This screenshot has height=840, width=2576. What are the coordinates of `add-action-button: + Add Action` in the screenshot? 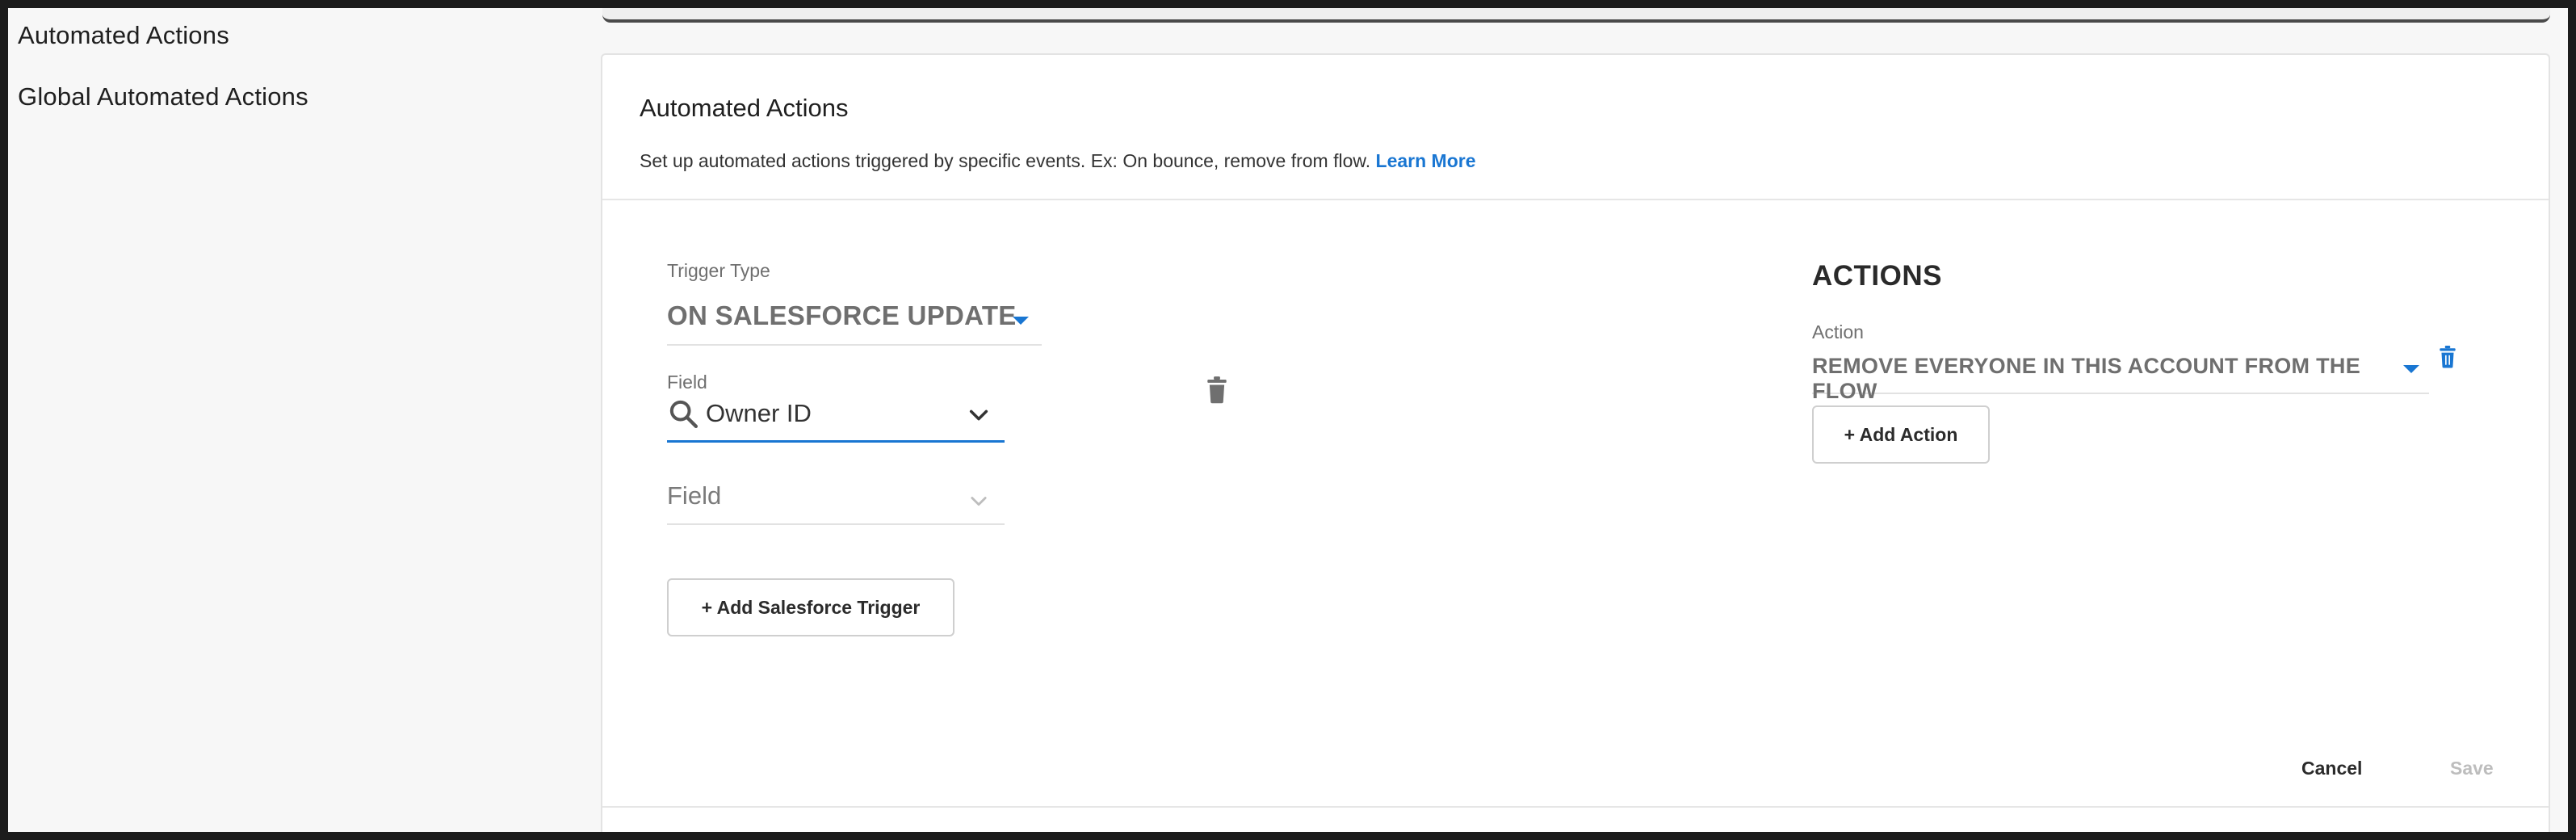 It's located at (1901, 434).